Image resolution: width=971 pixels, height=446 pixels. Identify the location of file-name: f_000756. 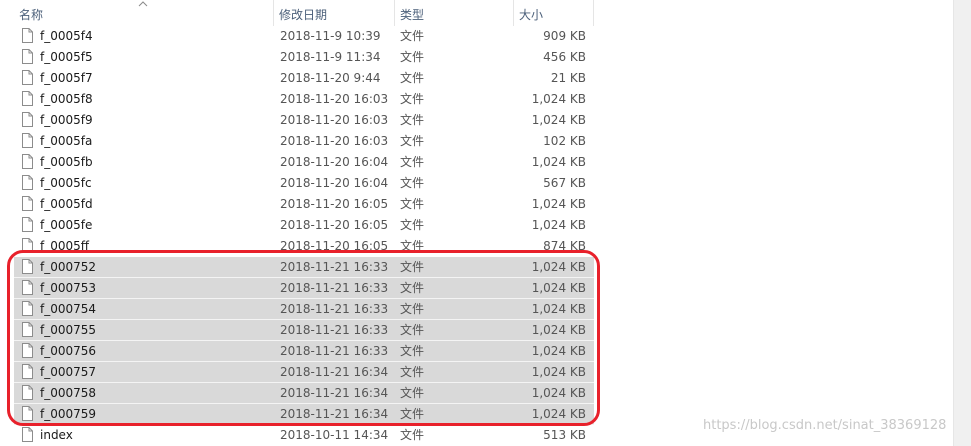
(68, 351).